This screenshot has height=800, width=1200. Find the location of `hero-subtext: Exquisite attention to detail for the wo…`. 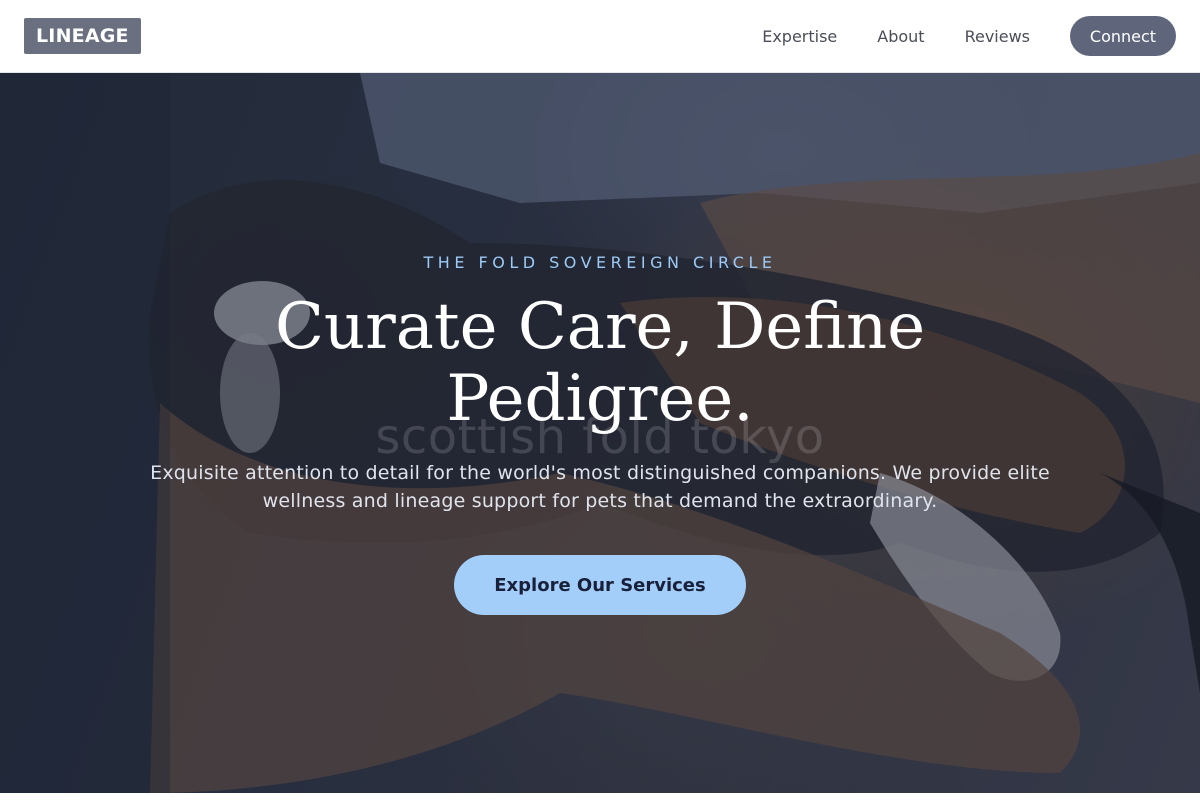

hero-subtext: Exquisite attention to detail for the wo… is located at coordinates (600, 487).